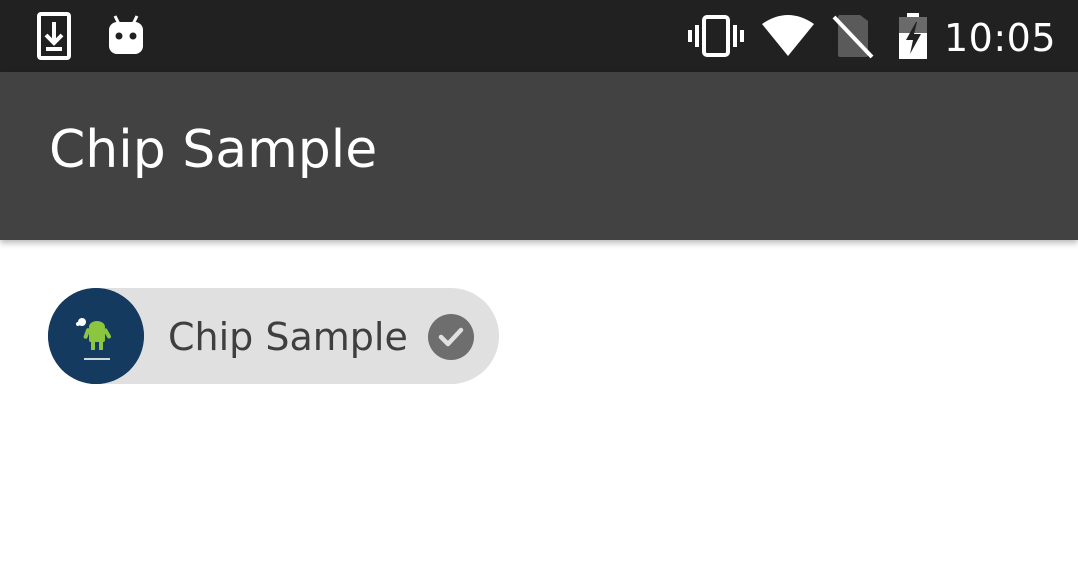  Describe the element at coordinates (54, 36) in the screenshot. I see `download-notification-icon` at that location.